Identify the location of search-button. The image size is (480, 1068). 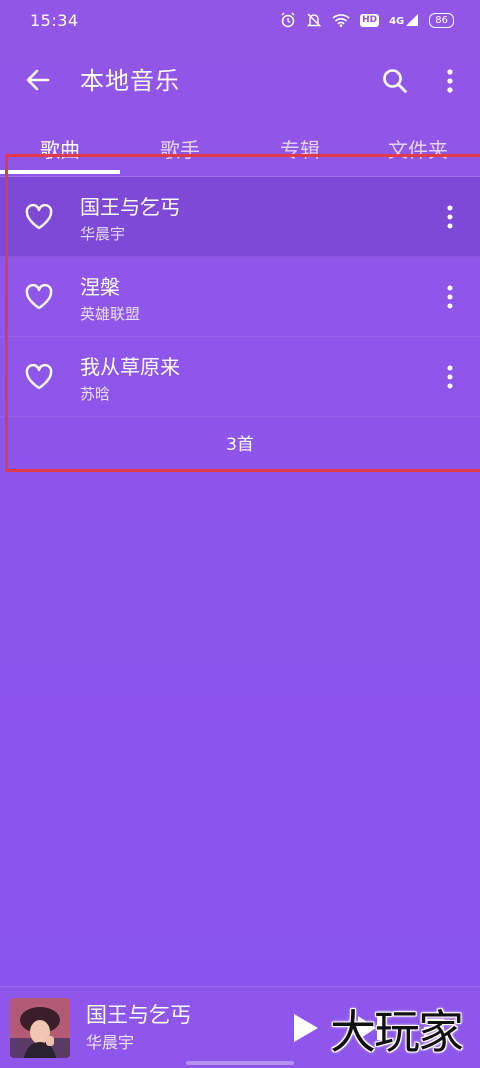
(395, 81).